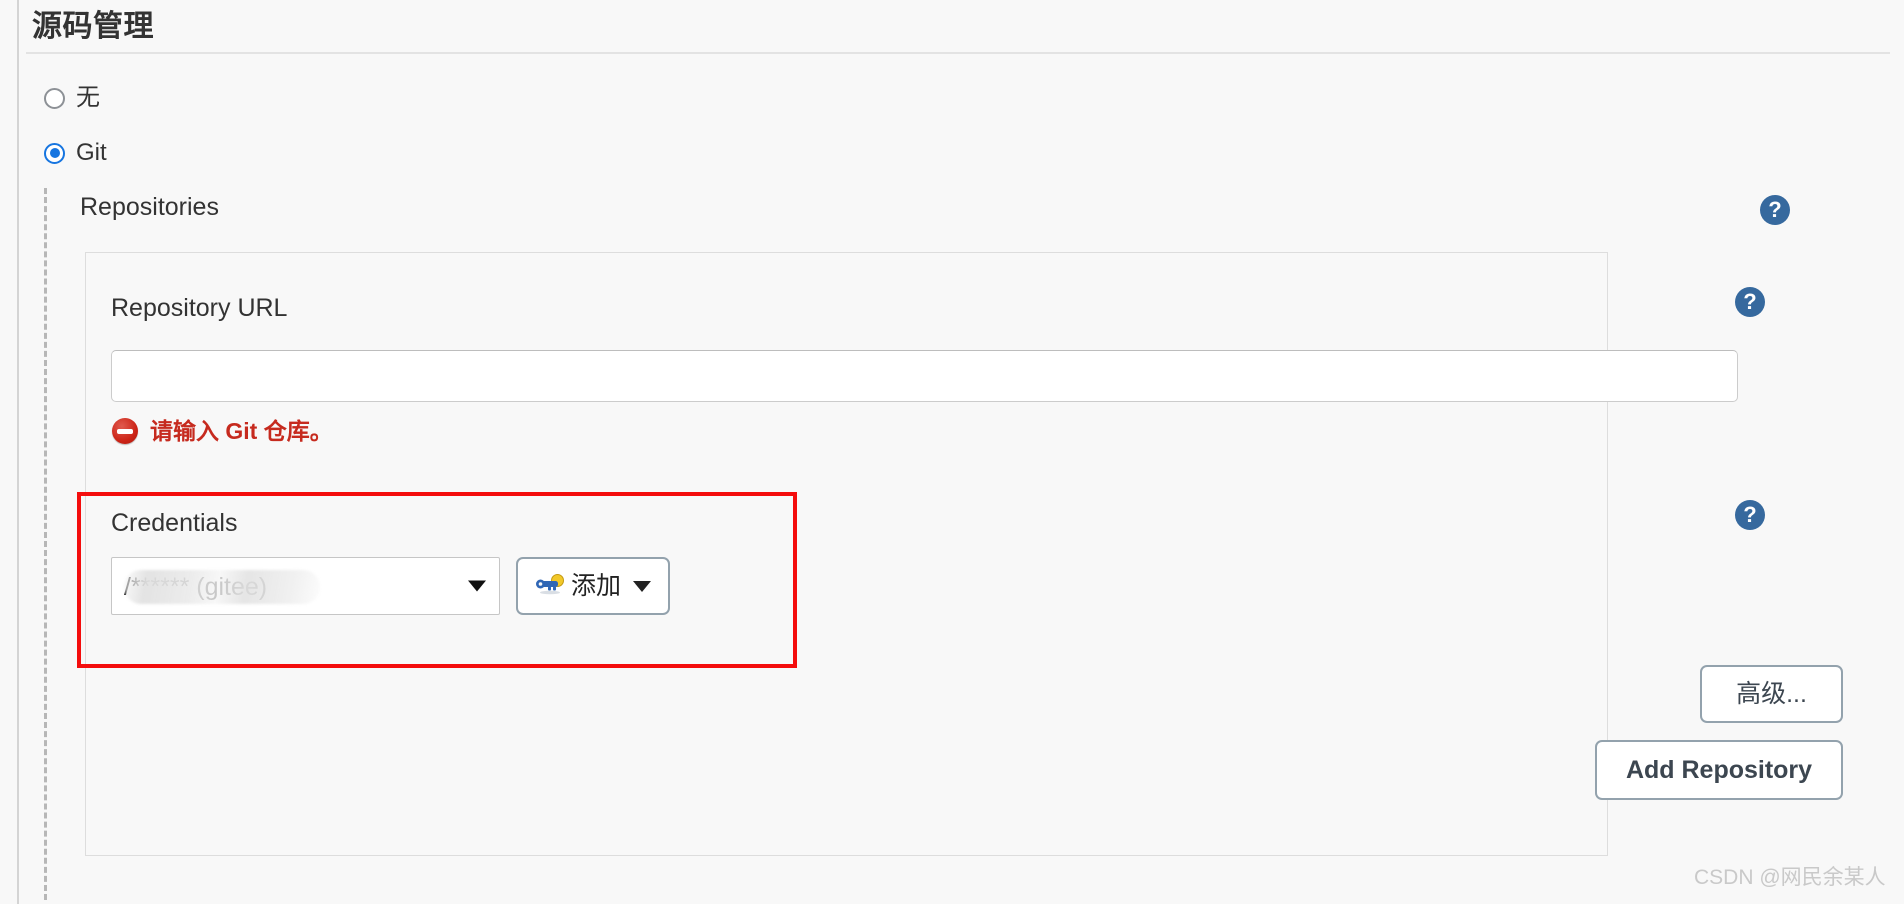 Image resolution: width=1904 pixels, height=904 pixels. Describe the element at coordinates (91, 152) in the screenshot. I see `radio-option-git-label: Git` at that location.